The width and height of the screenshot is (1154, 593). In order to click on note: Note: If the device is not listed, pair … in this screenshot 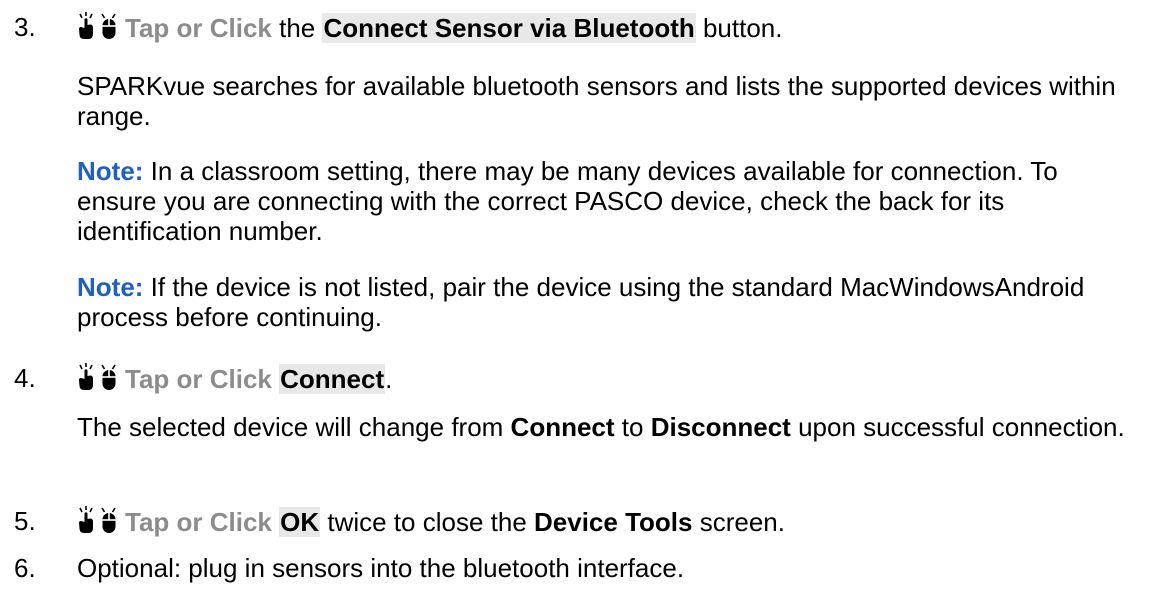, I will do `click(607, 302)`.